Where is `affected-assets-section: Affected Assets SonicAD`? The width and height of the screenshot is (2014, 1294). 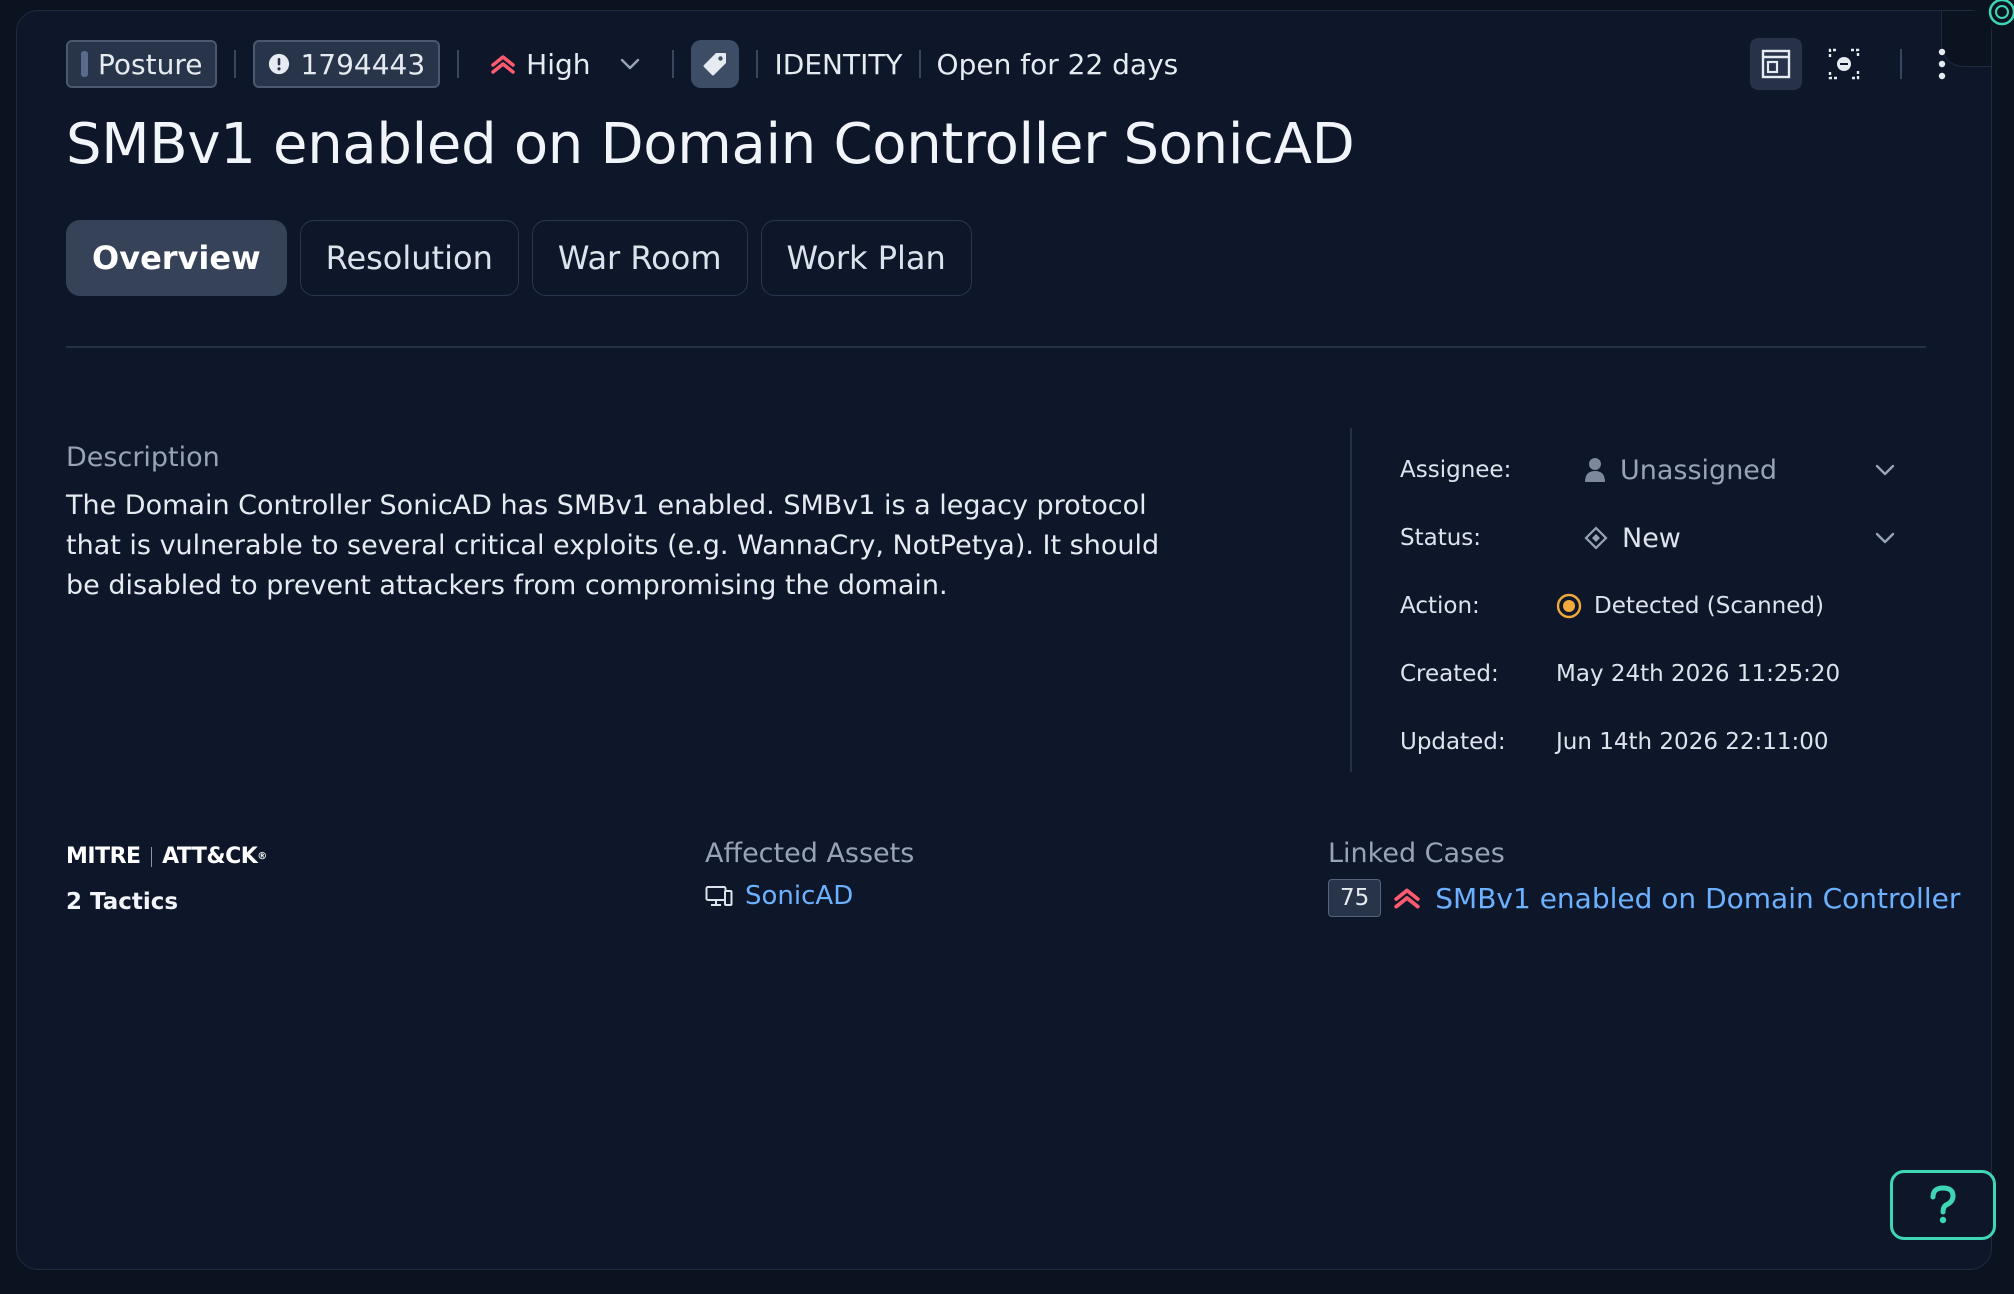 affected-assets-section: Affected Assets SonicAD is located at coordinates (809, 874).